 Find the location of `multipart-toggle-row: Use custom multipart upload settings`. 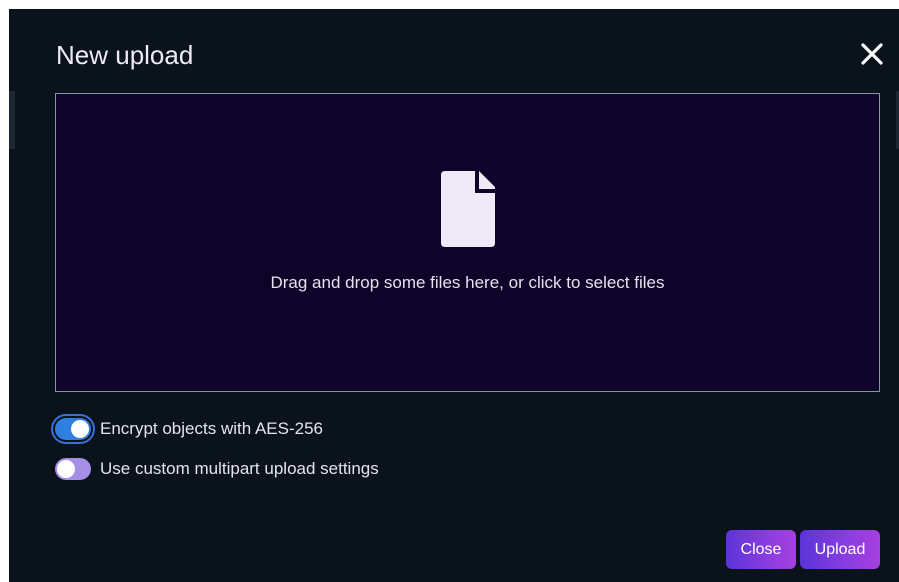

multipart-toggle-row: Use custom multipart upload settings is located at coordinates (217, 469).